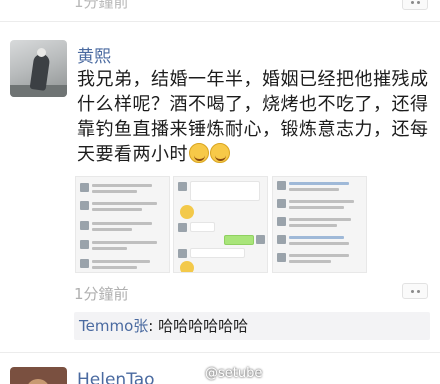 This screenshot has width=440, height=384. I want to click on commenter-name: Temmo张, so click(113, 326).